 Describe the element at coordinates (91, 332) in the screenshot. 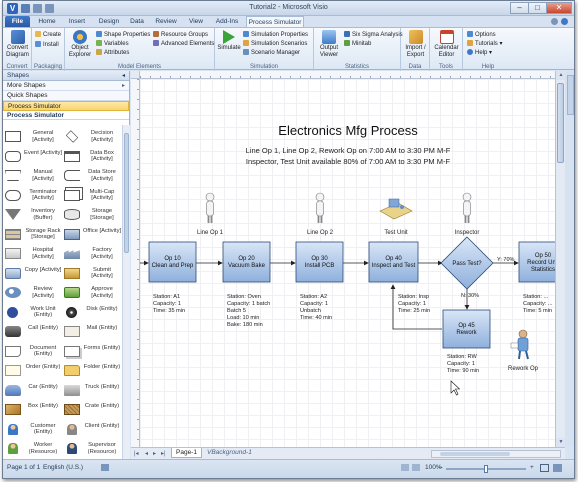

I see `stencil-item: Mail (Entity)` at that location.